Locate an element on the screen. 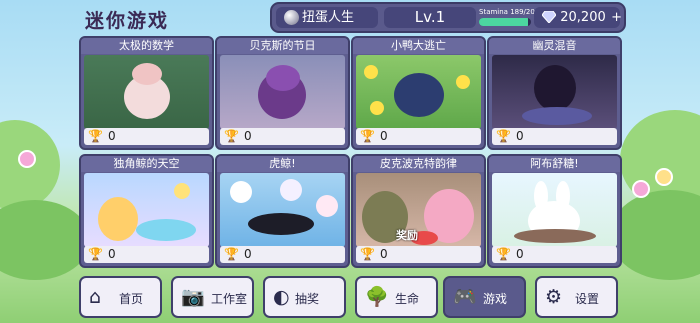 Image resolution: width=700 pixels, height=323 pixels. minigame-title: 小鸭大逃亡 is located at coordinates (418, 46).